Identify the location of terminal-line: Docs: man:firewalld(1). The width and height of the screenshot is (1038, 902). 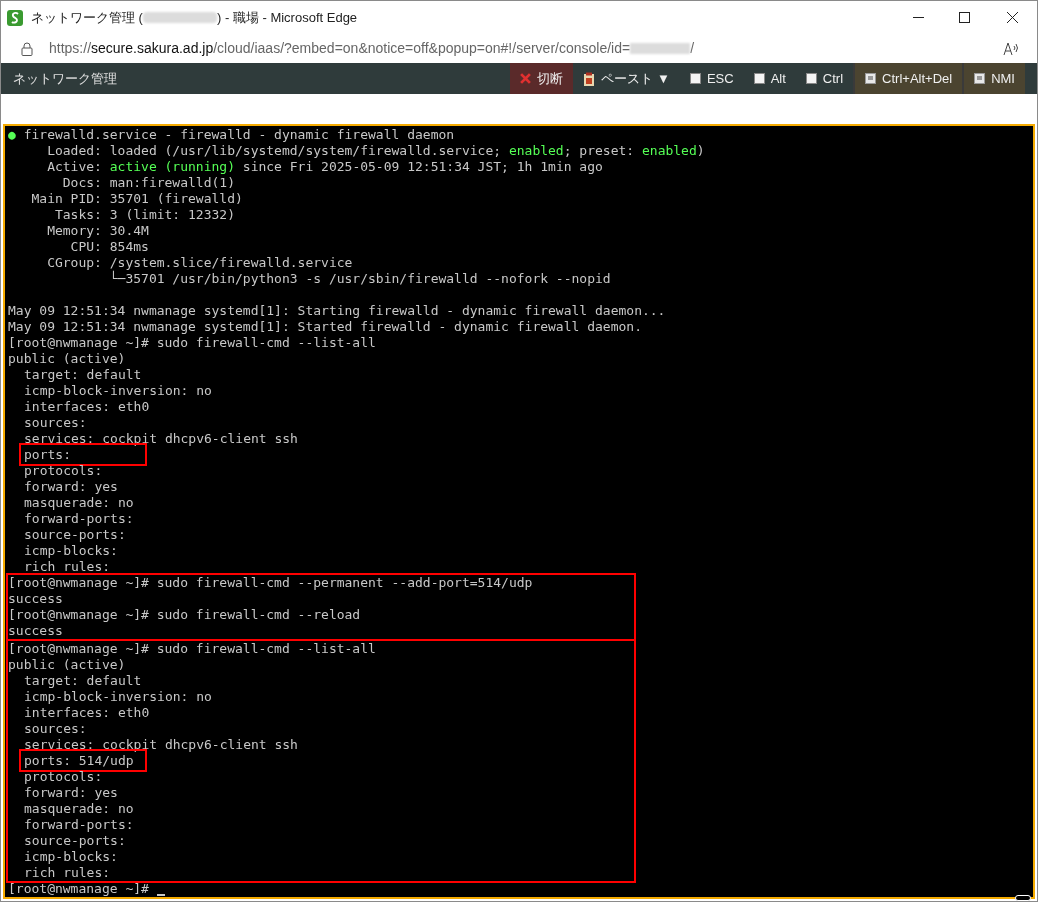
(148, 182).